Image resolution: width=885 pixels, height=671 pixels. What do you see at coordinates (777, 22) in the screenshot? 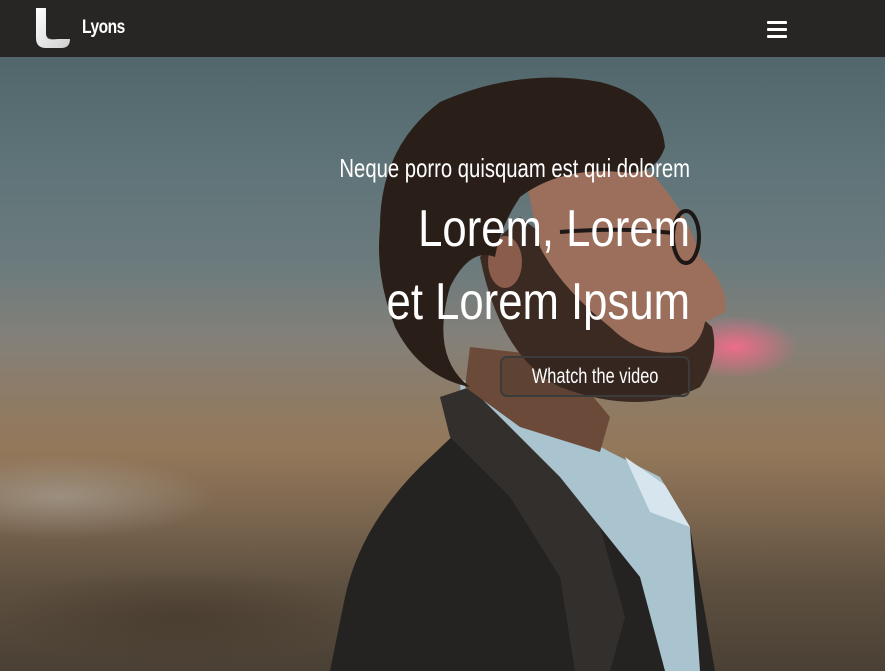
I see `hamburger-menu-icon` at bounding box center [777, 22].